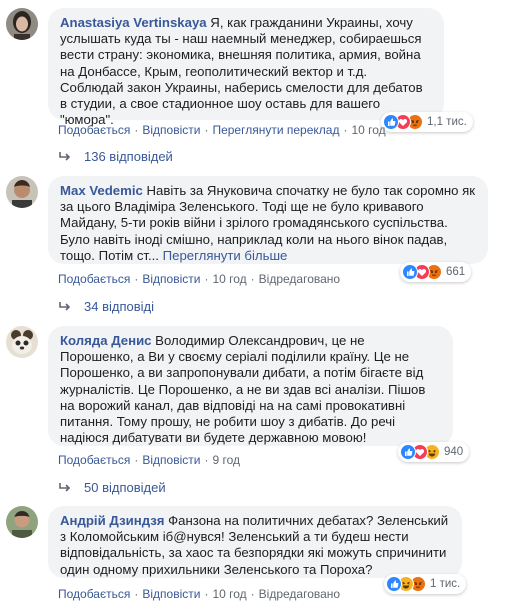 Image resolution: width=505 pixels, height=608 pixels. What do you see at coordinates (125, 487) in the screenshot?
I see `replies-count: 50 відповідей` at bounding box center [125, 487].